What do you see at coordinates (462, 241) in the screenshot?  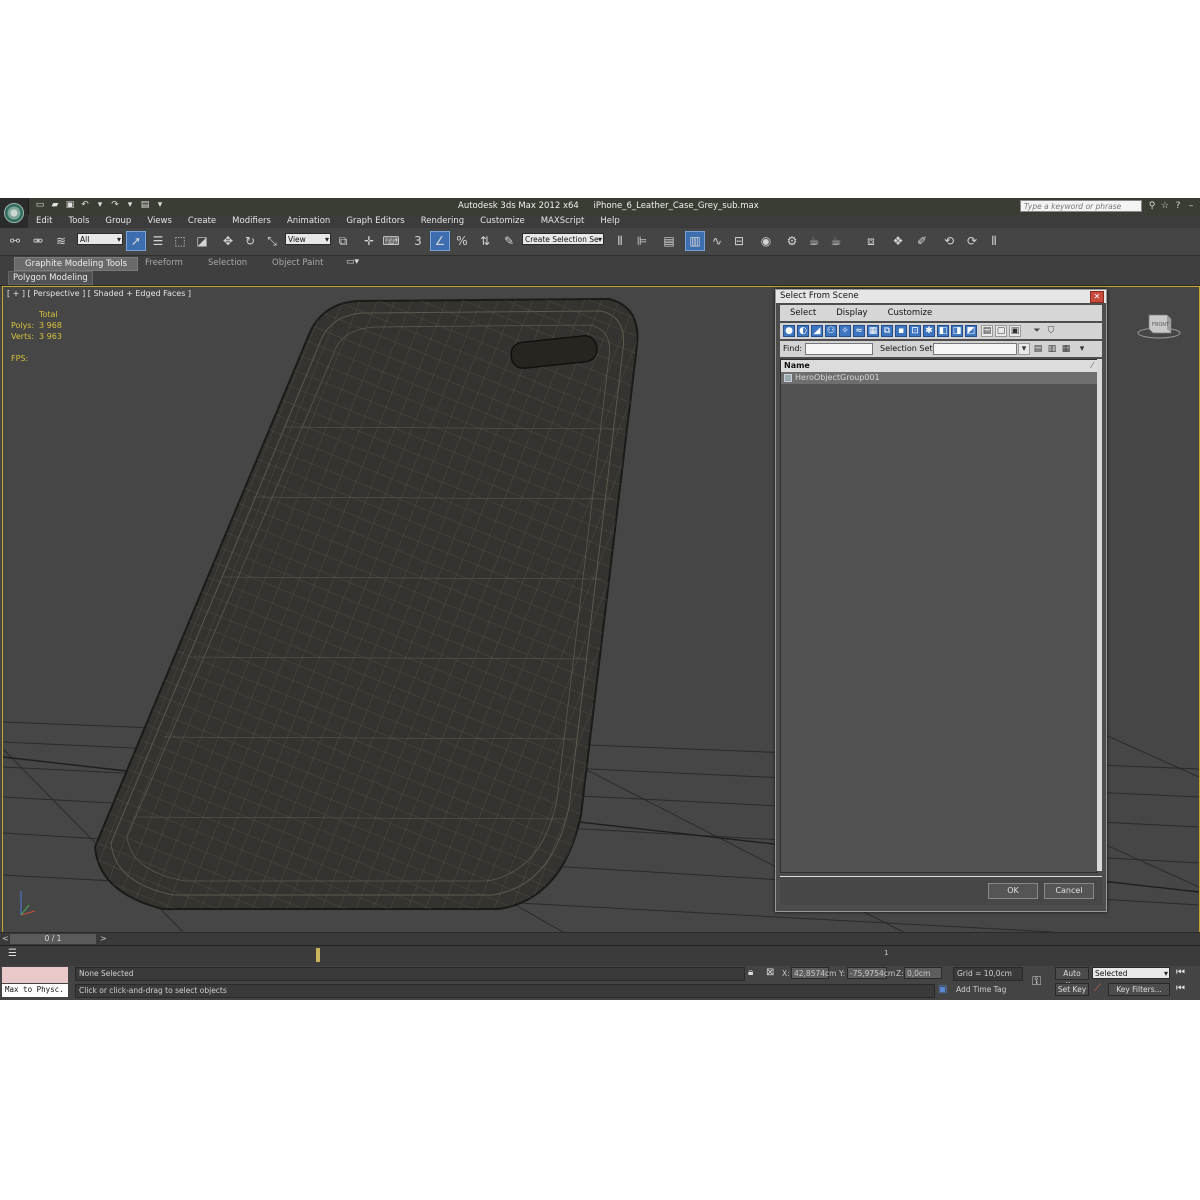 I see `percent-snap-icon: %` at bounding box center [462, 241].